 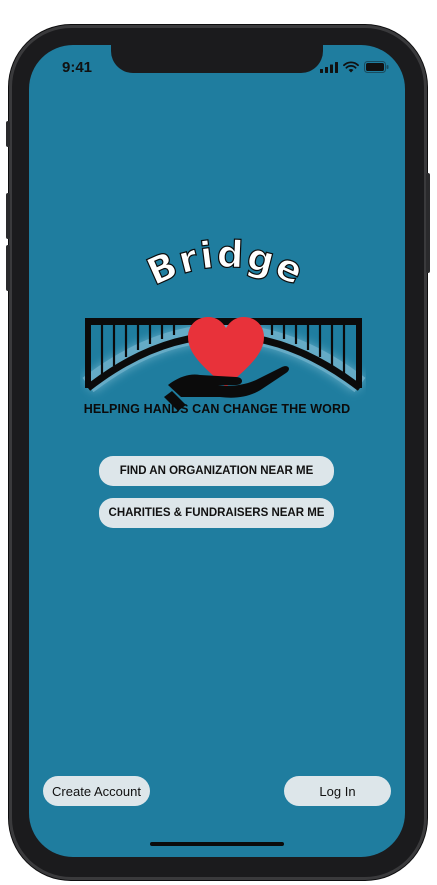 I want to click on wifi-icon, so click(x=351, y=67).